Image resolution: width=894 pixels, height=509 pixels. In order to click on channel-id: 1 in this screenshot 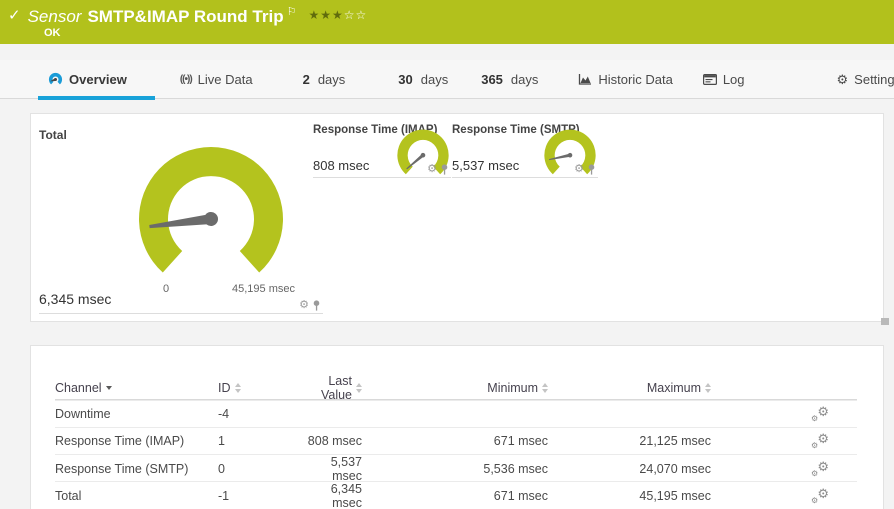, I will do `click(221, 441)`.